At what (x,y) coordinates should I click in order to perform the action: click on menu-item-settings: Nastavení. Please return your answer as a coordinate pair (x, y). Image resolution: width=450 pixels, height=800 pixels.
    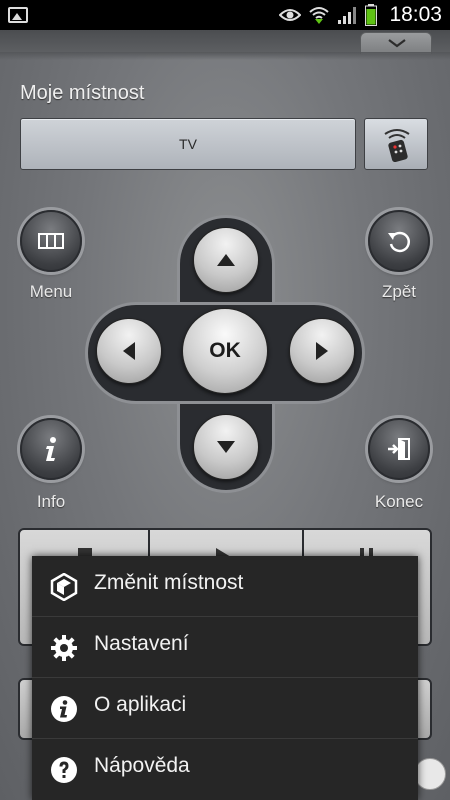
    Looking at the image, I should click on (225, 647).